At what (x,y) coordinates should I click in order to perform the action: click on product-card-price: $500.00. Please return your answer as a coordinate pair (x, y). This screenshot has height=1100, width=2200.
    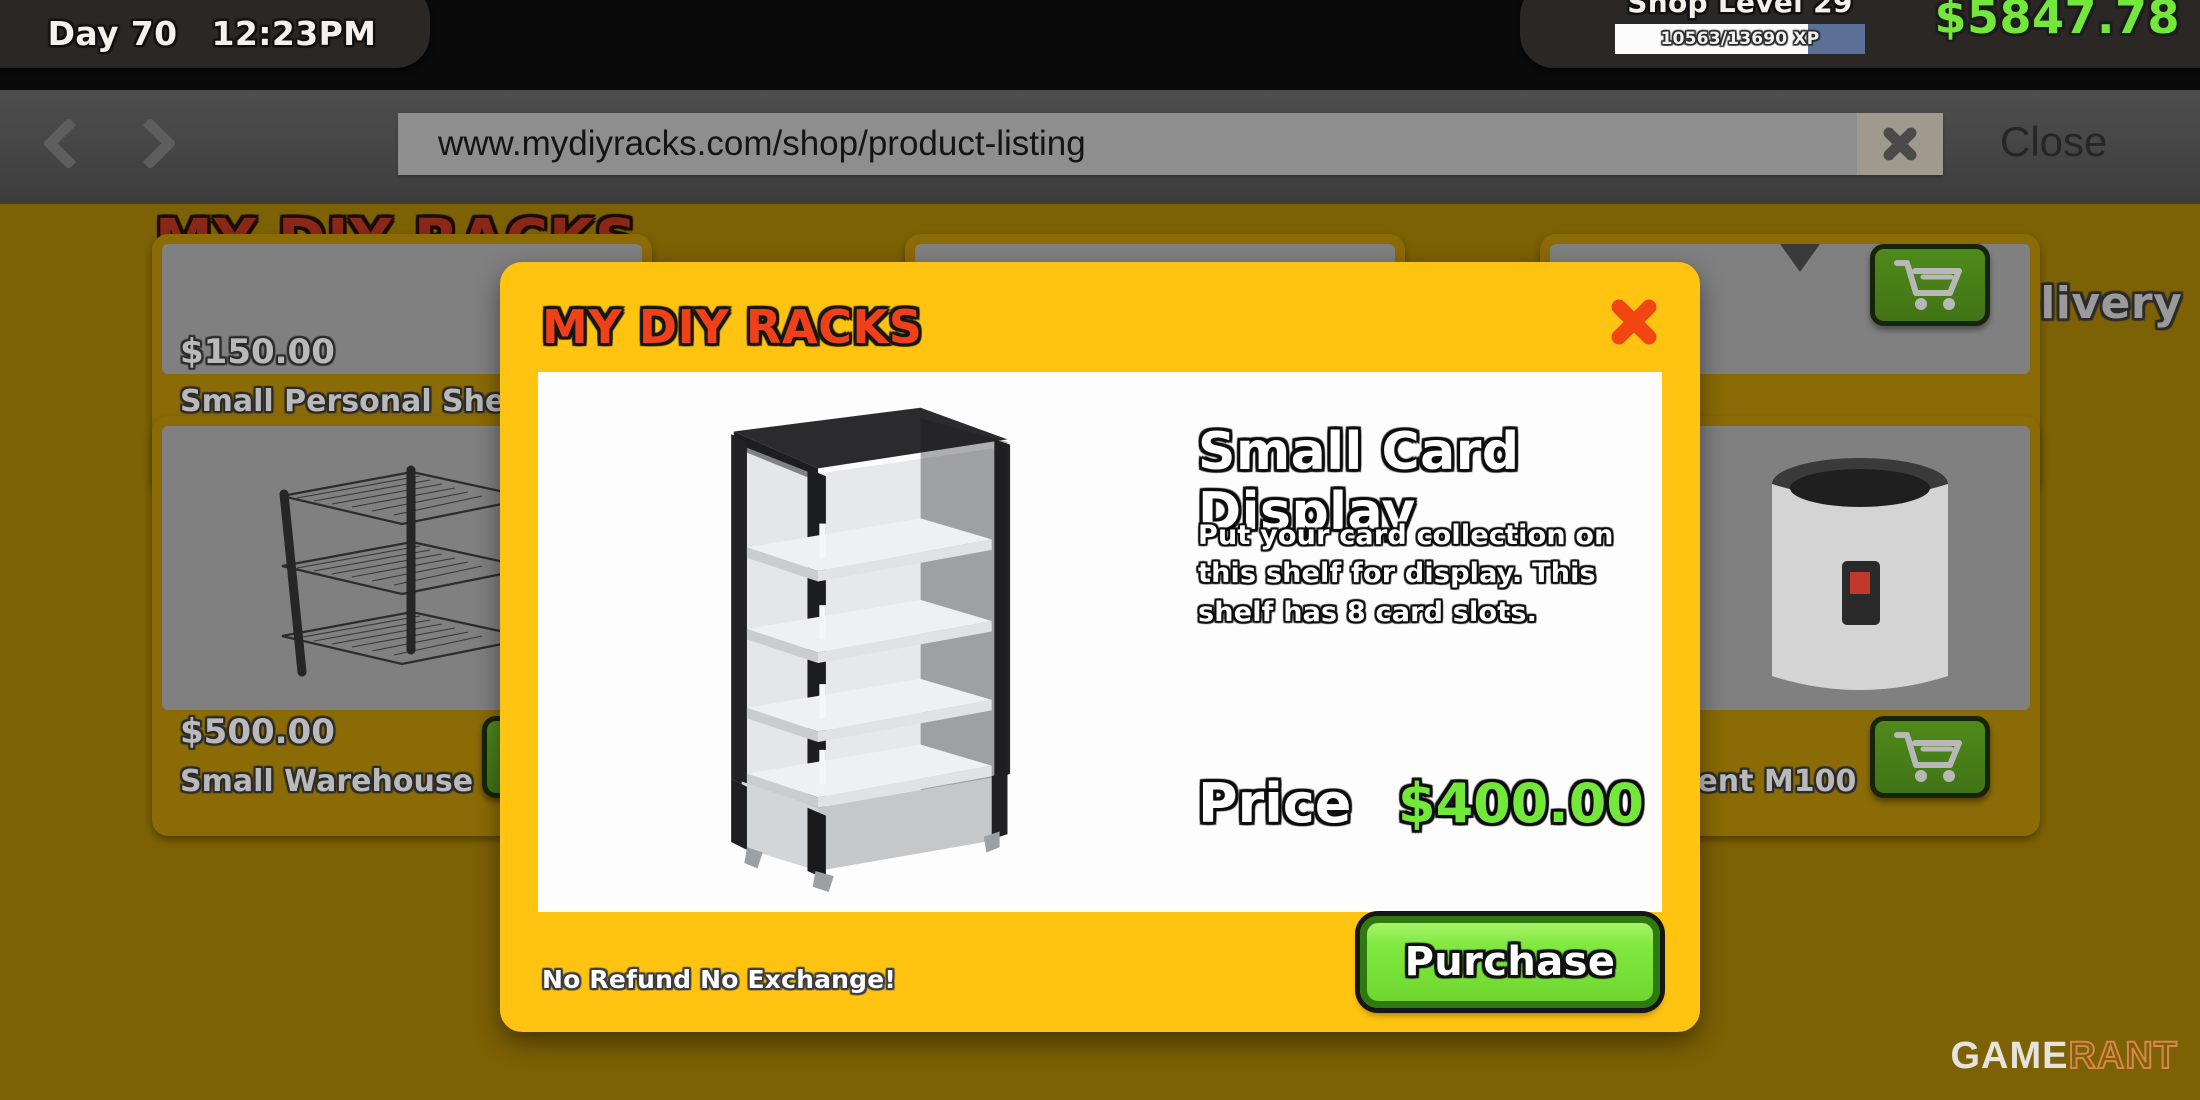
    Looking at the image, I should click on (257, 732).